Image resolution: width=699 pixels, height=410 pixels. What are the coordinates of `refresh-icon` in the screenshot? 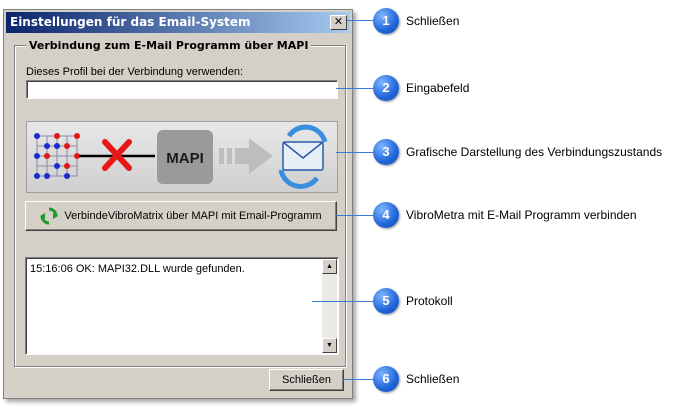 It's located at (49, 216).